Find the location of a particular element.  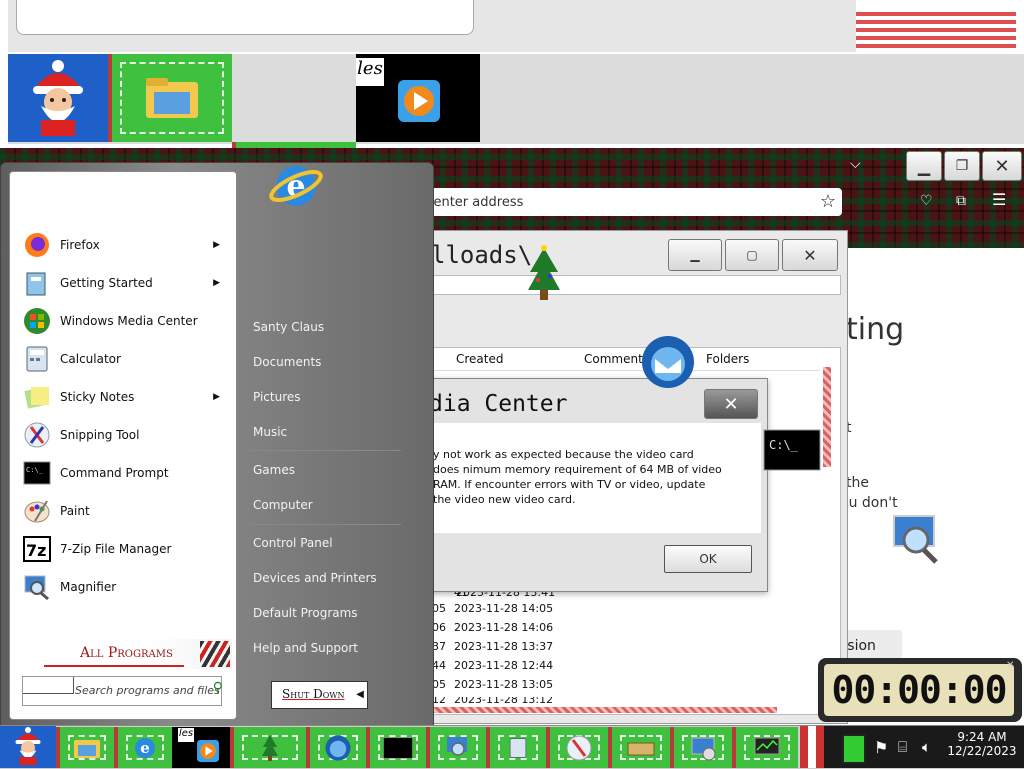

taskbar-button: e is located at coordinates (143, 747).